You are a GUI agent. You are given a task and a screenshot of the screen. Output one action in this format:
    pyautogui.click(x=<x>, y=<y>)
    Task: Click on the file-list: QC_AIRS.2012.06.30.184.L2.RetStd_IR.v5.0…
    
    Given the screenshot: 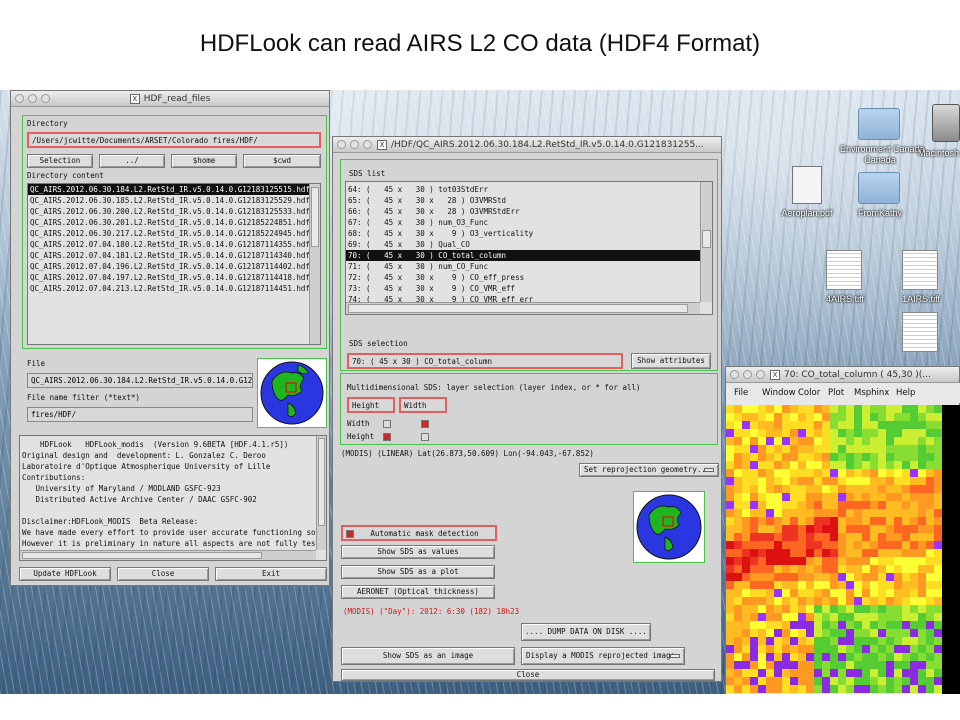 What is the action you would take?
    pyautogui.click(x=174, y=264)
    